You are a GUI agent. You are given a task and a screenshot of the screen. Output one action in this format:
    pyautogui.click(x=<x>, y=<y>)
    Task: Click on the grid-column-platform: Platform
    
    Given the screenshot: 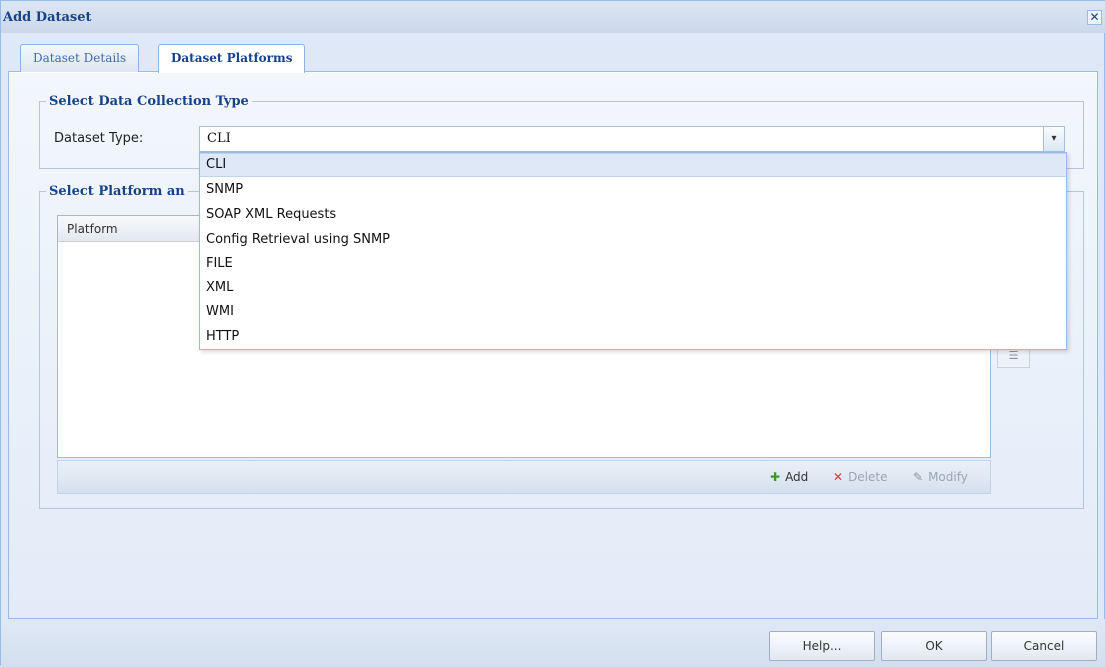 What is the action you would take?
    pyautogui.click(x=92, y=229)
    